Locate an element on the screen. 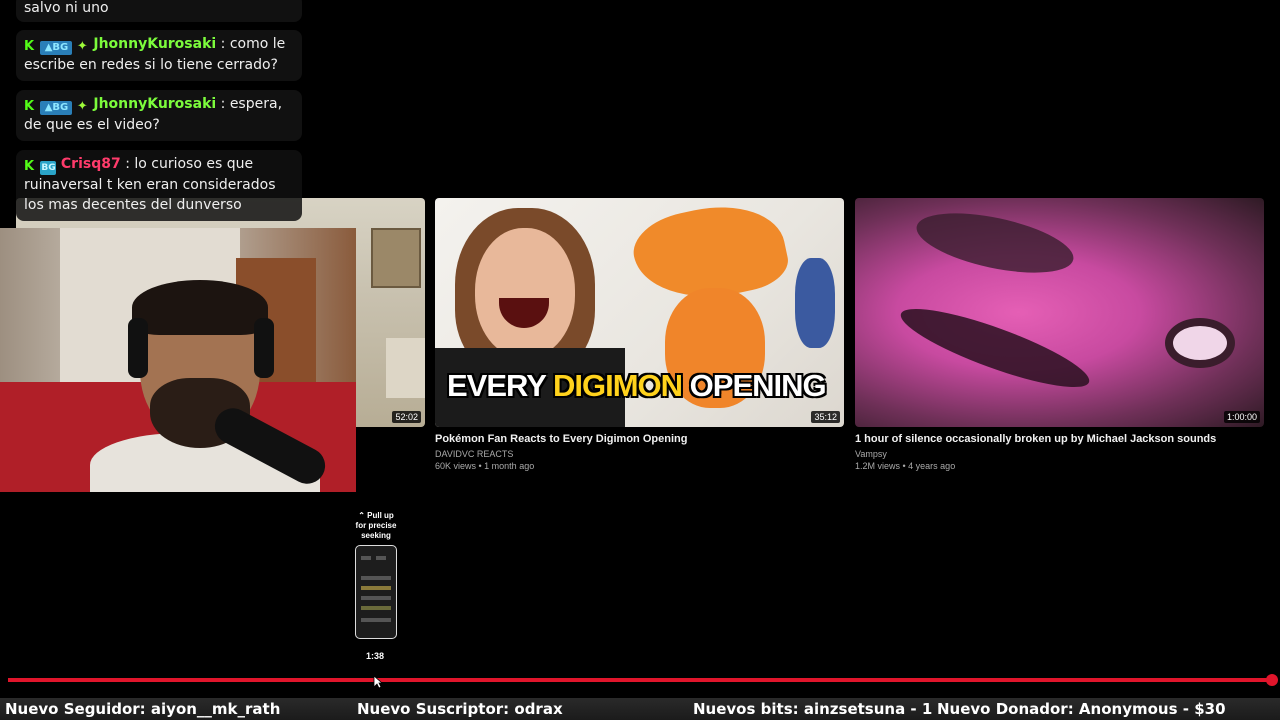 The width and height of the screenshot is (1280, 720). chat-message-text: salvo ni uno is located at coordinates (66, 8).